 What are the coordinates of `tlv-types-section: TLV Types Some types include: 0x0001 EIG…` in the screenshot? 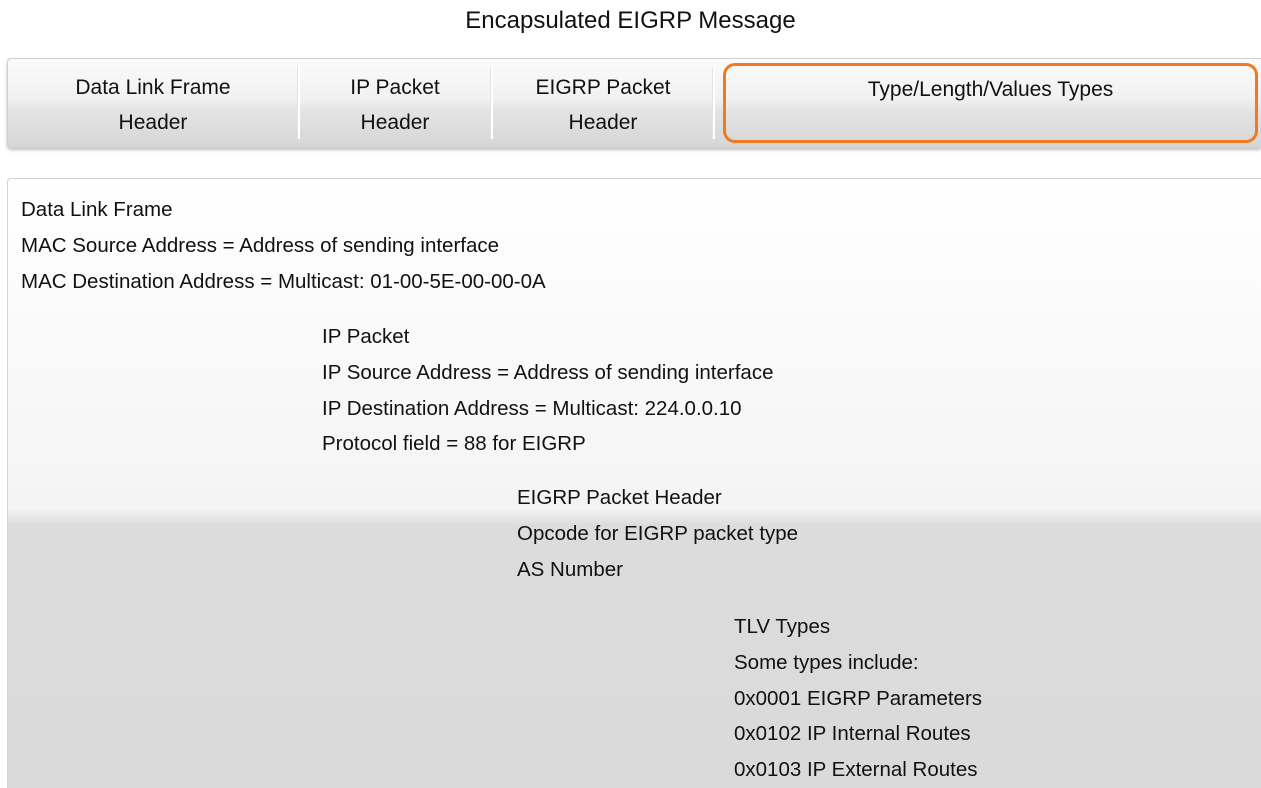 It's located at (858, 698).